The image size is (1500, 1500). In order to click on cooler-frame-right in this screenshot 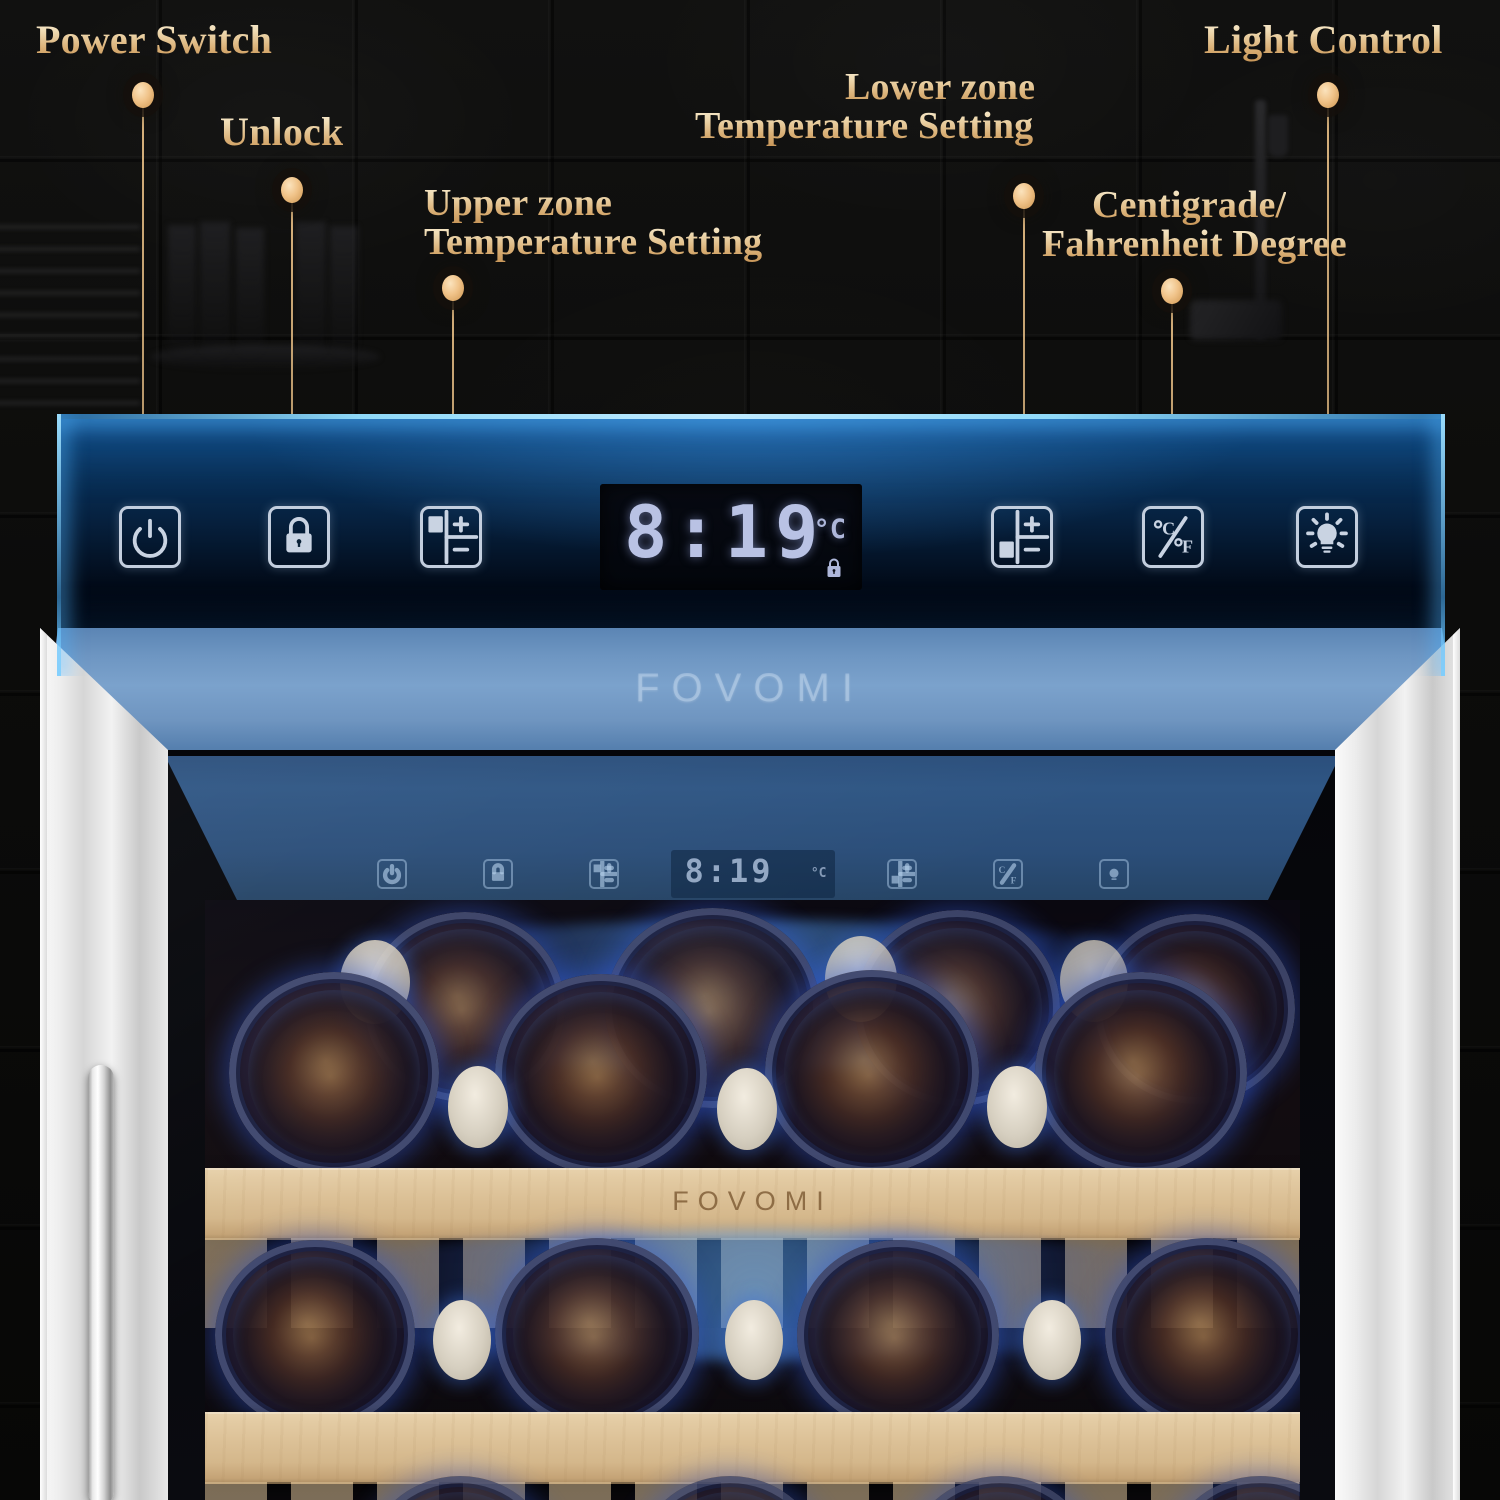, I will do `click(1397, 1064)`.